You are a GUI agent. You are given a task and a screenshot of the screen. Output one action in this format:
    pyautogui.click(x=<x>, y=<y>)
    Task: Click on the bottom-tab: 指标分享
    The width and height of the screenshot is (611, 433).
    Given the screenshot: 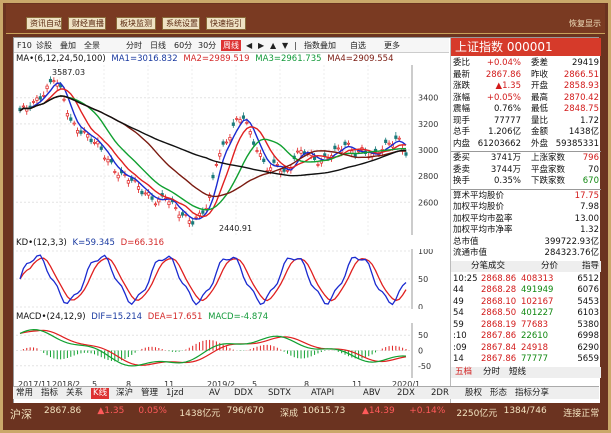 What is the action you would take?
    pyautogui.click(x=532, y=393)
    